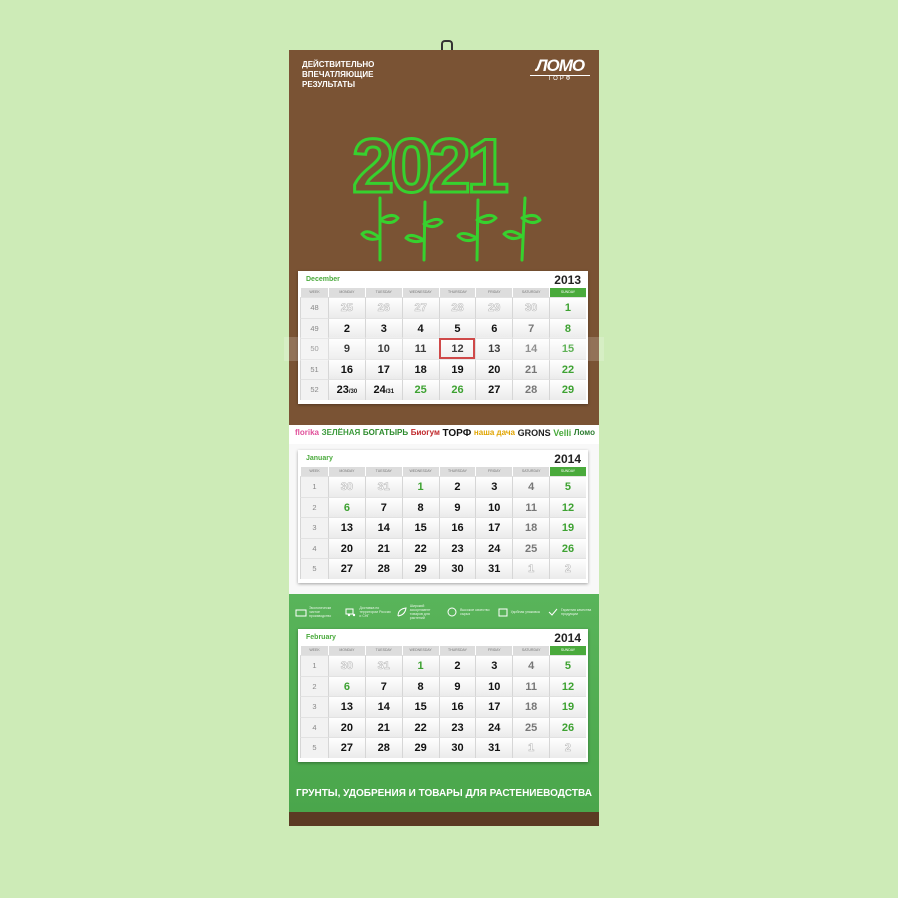 The width and height of the screenshot is (898, 898). What do you see at coordinates (425, 432) in the screenshot?
I see `brand-biogum: Биогум` at bounding box center [425, 432].